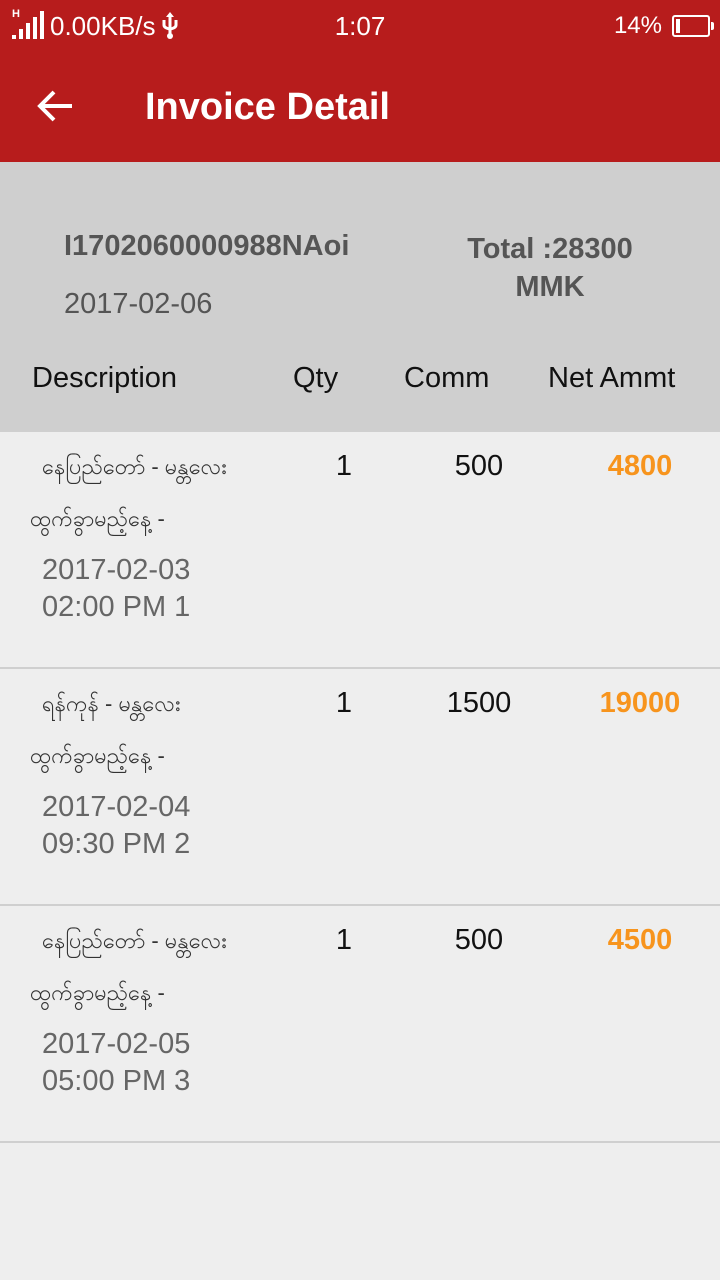 The width and height of the screenshot is (720, 1280). What do you see at coordinates (637, 25) in the screenshot?
I see `battery-percent: 14%` at bounding box center [637, 25].